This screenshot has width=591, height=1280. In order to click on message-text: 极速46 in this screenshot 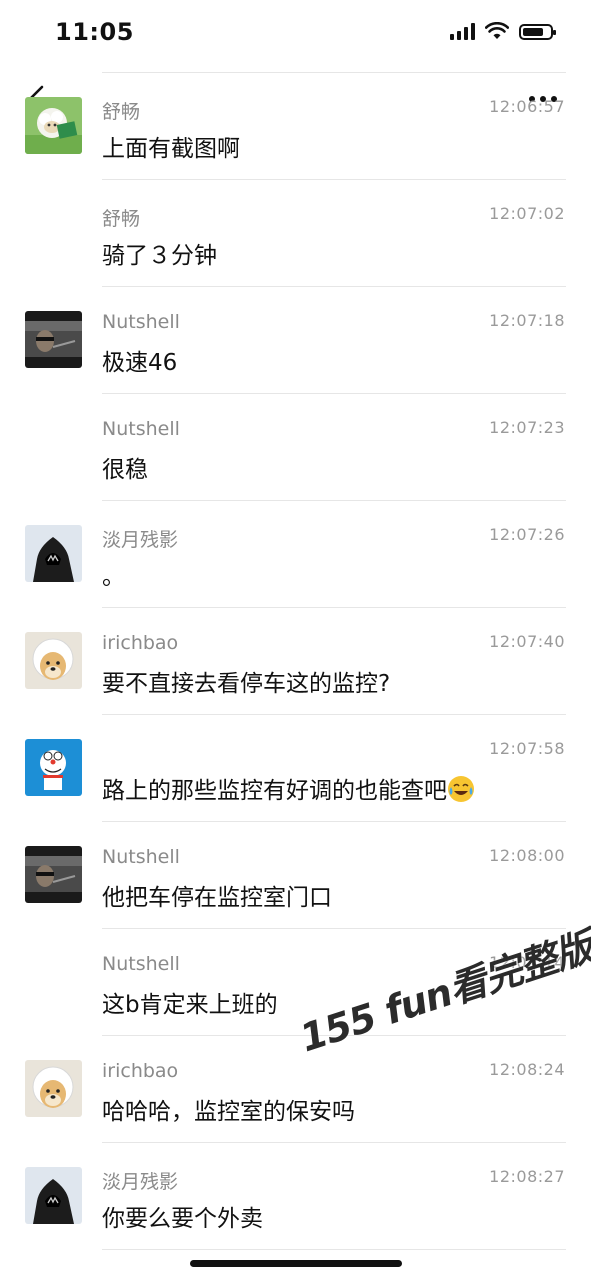, I will do `click(140, 363)`.